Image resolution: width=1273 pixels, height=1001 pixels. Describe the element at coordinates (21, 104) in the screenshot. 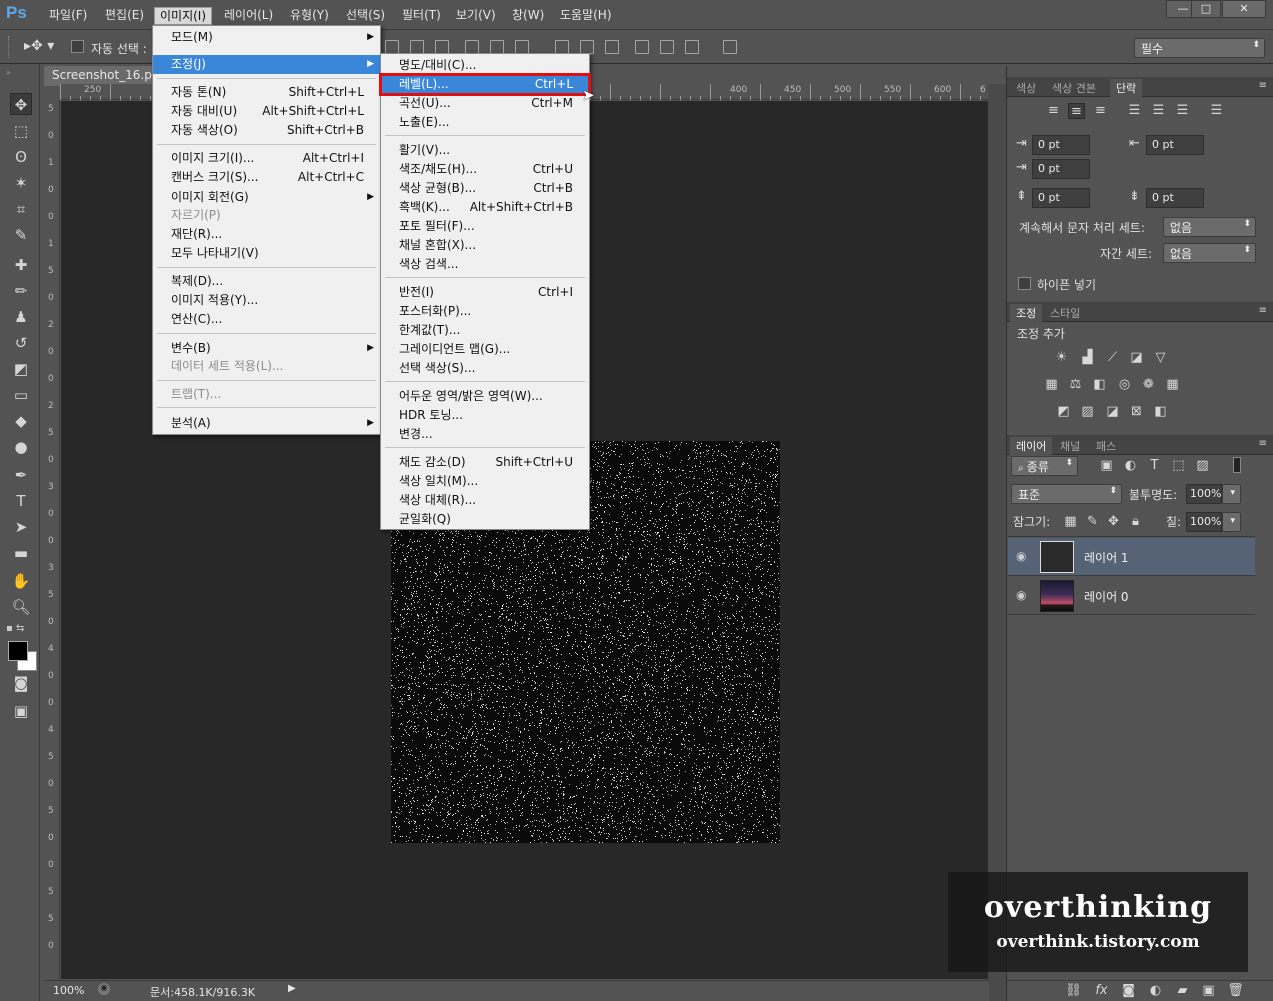

I see `move-tool-icon: ✥` at that location.